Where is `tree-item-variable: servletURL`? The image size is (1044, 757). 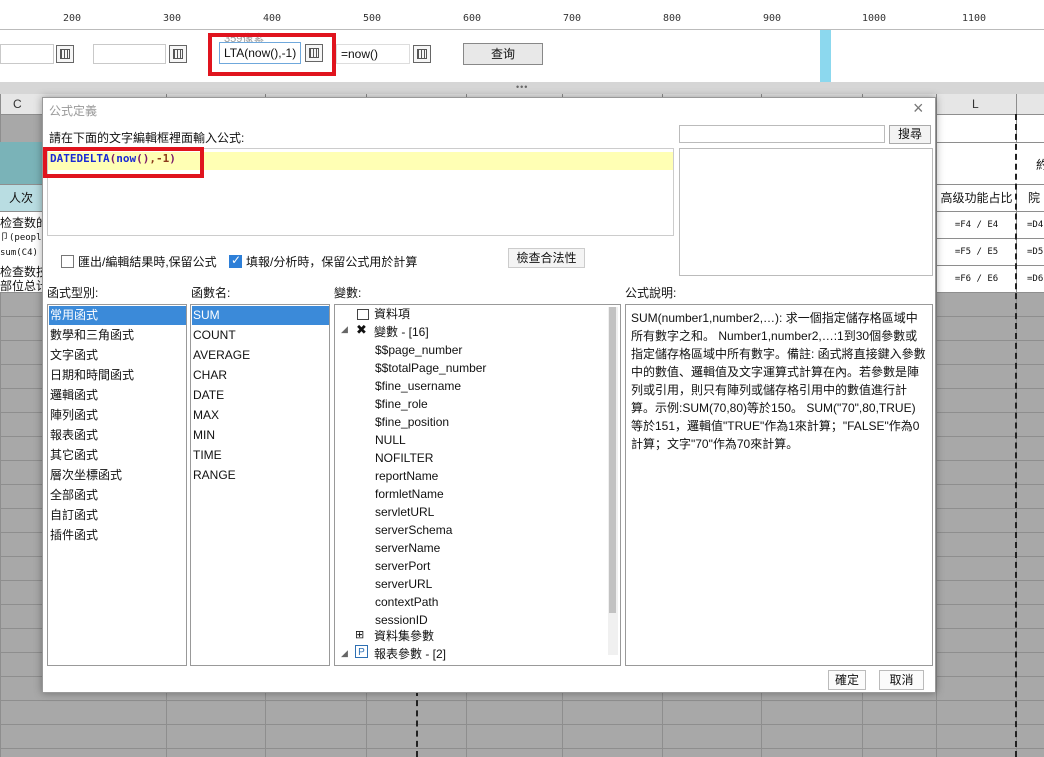 tree-item-variable: servletURL is located at coordinates (404, 512).